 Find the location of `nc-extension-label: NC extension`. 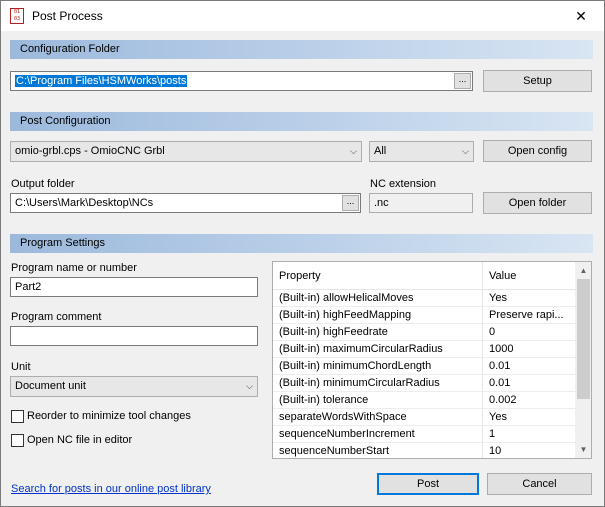

nc-extension-label: NC extension is located at coordinates (403, 184).